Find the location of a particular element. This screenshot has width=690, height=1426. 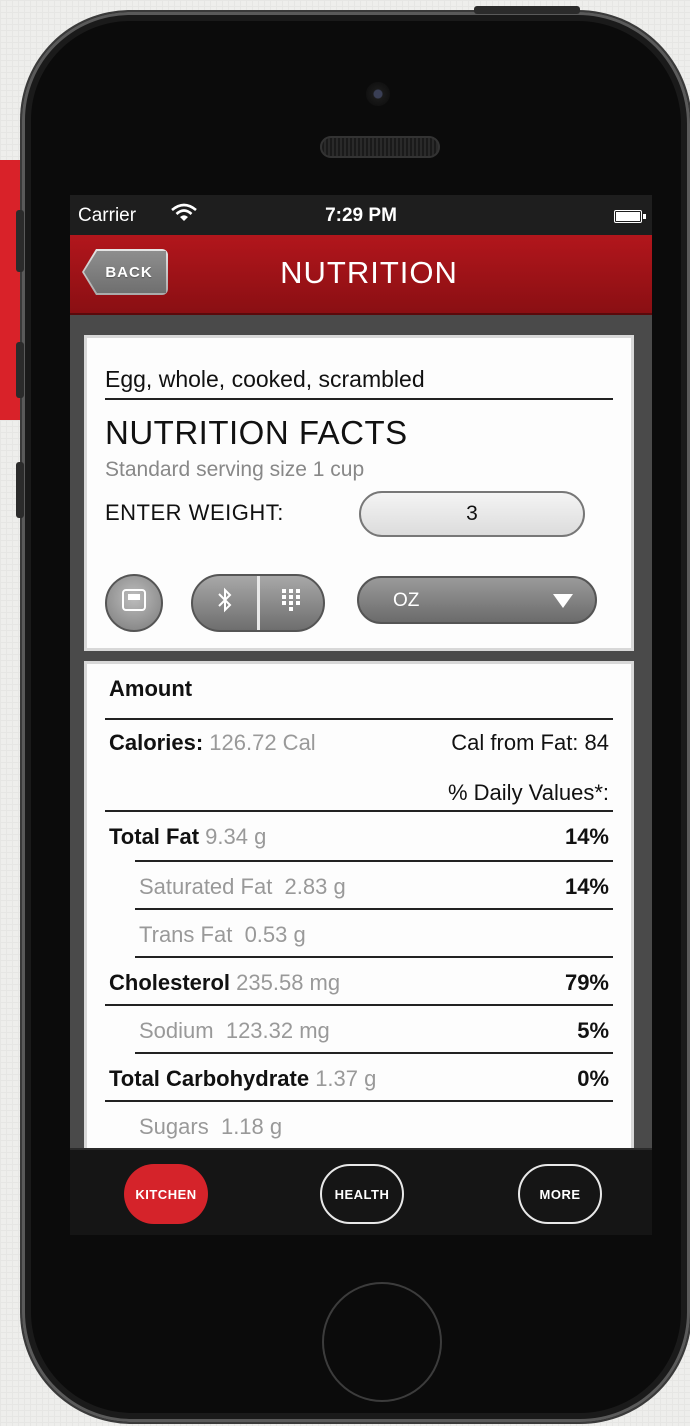

calories-row: Calories: 126.72 Cal Cal from Fat: 84 is located at coordinates (359, 742).